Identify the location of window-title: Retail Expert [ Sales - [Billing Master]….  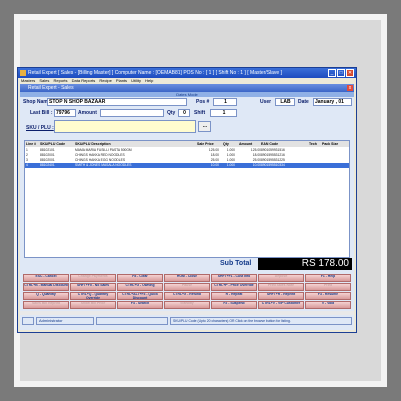
(155, 73).